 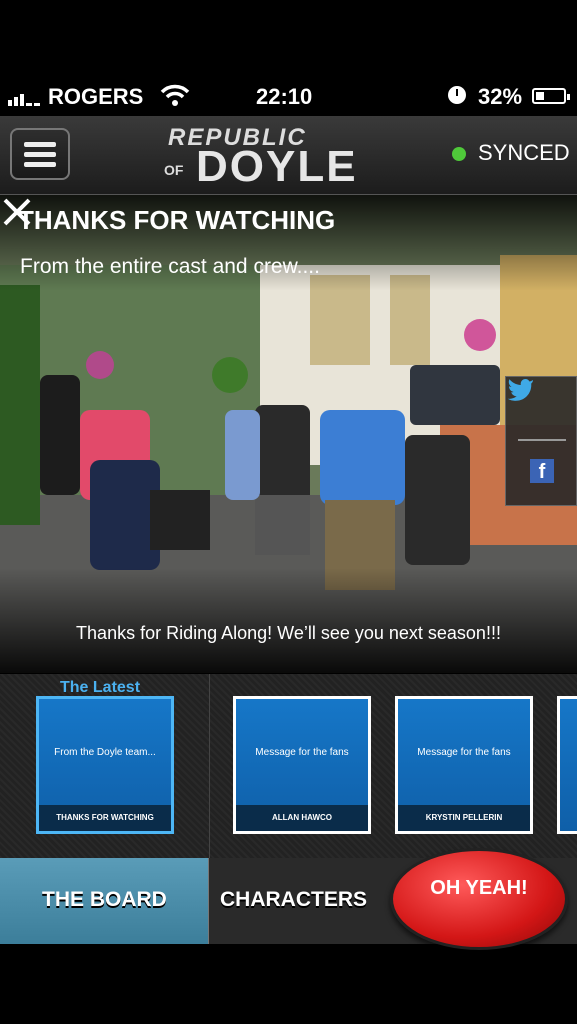 What do you see at coordinates (500, 96) in the screenshot?
I see `battery-percent: 32%` at bounding box center [500, 96].